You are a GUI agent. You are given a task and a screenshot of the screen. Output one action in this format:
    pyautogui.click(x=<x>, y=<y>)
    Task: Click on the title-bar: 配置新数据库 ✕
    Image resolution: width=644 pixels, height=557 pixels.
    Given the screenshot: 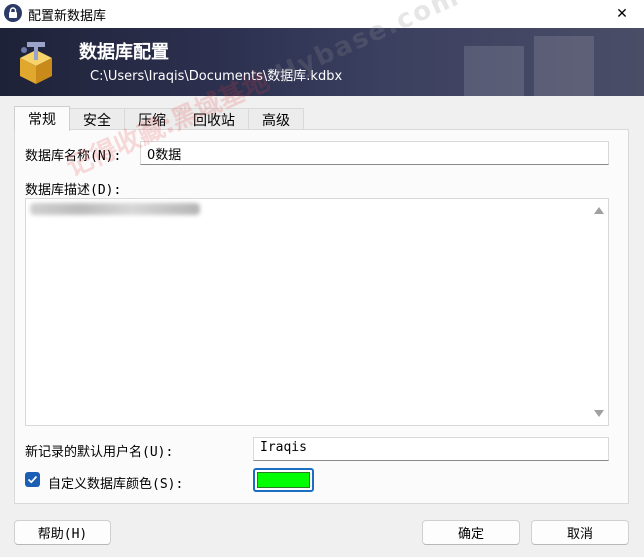 What is the action you would take?
    pyautogui.click(x=322, y=14)
    